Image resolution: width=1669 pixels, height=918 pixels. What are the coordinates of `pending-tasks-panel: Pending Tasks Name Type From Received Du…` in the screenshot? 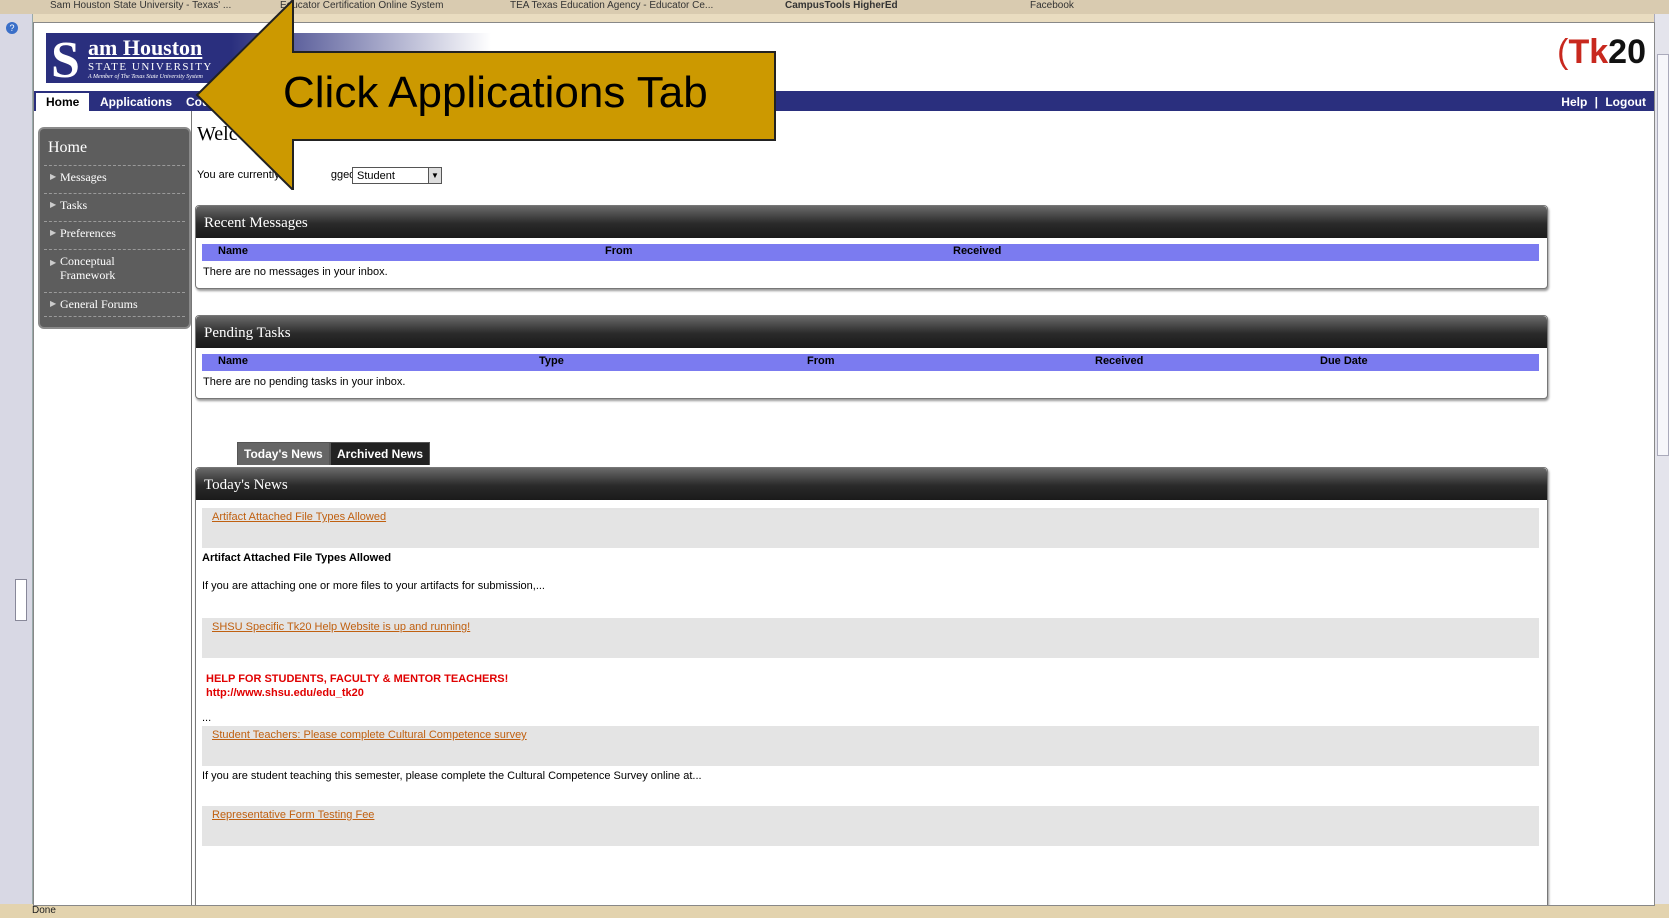 It's located at (871, 357).